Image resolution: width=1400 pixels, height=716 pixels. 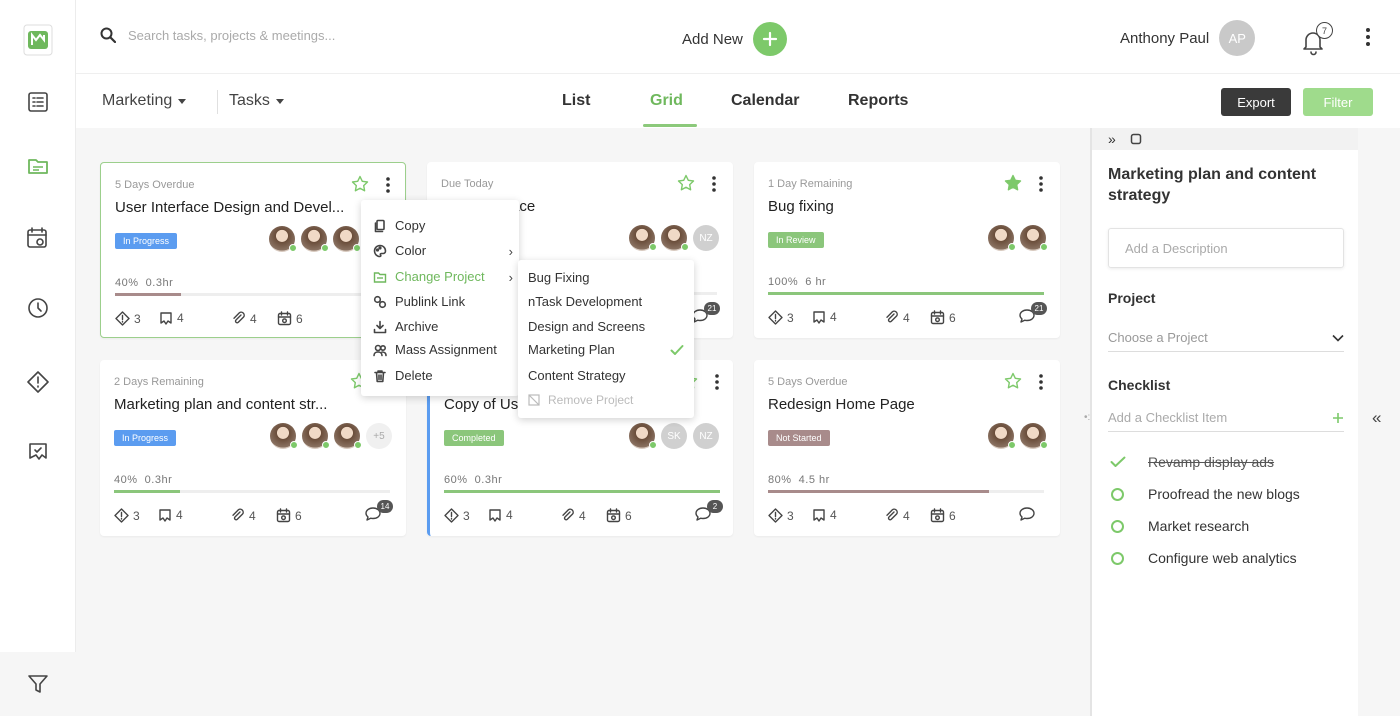 What do you see at coordinates (1226, 338) in the screenshot?
I see `project-select: Choose a Project` at bounding box center [1226, 338].